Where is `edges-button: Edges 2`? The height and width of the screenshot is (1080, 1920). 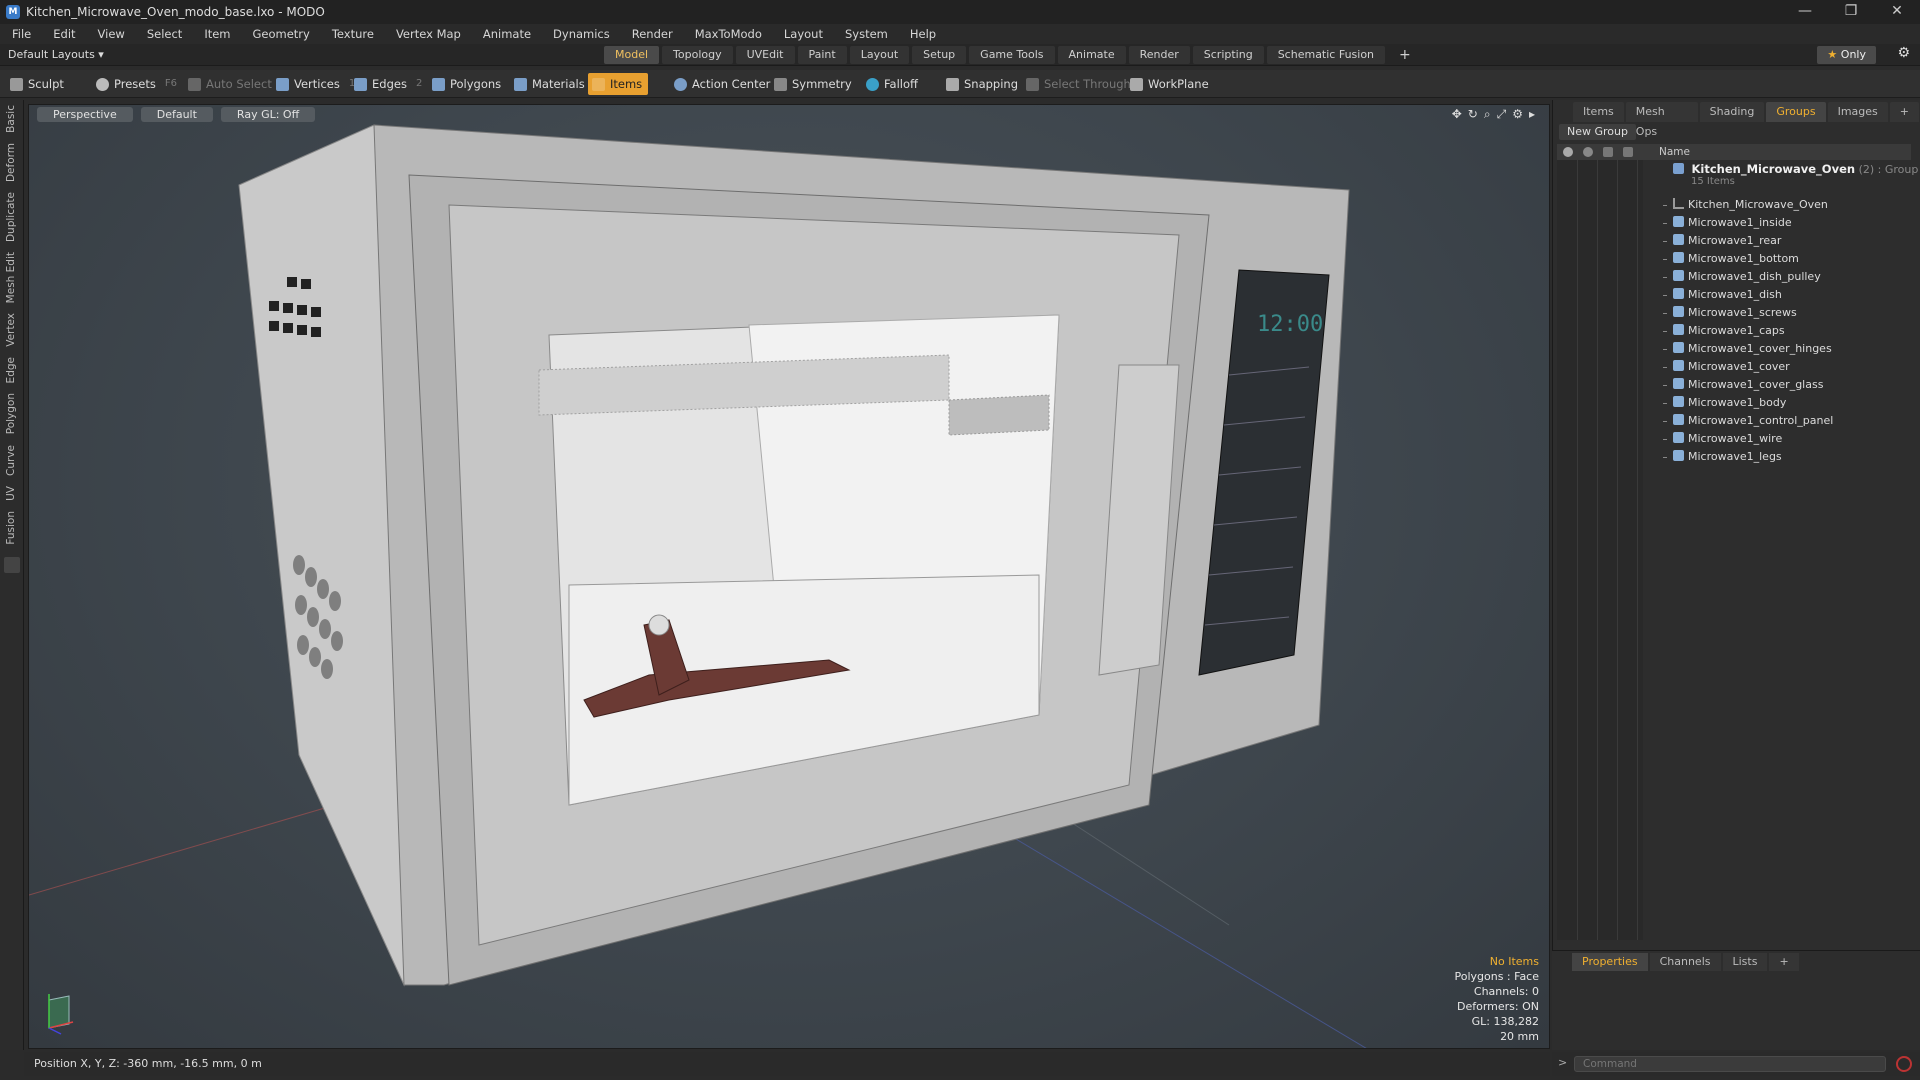
edges-button: Edges 2 is located at coordinates (389, 84).